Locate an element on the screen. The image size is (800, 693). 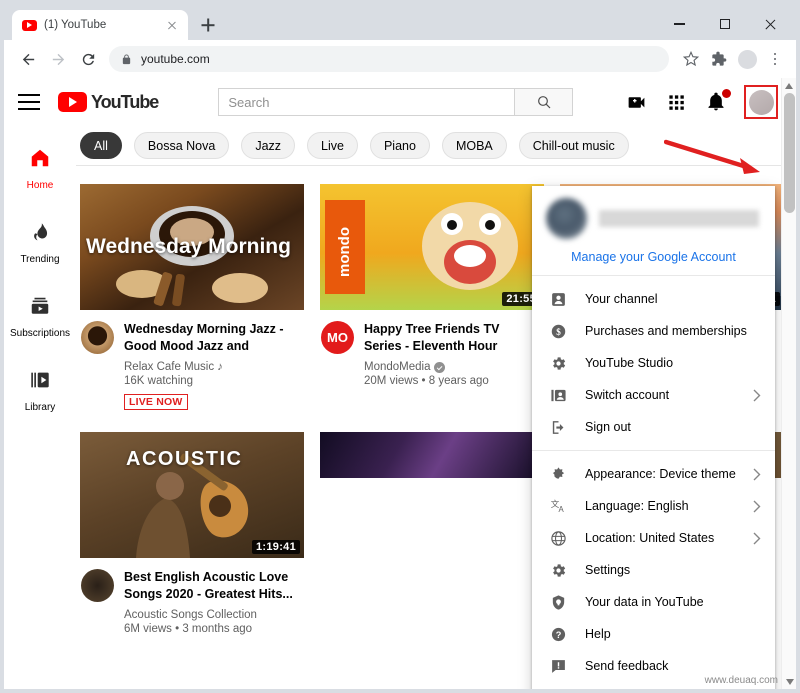
search-placeholder: Search is located at coordinates (249, 102).